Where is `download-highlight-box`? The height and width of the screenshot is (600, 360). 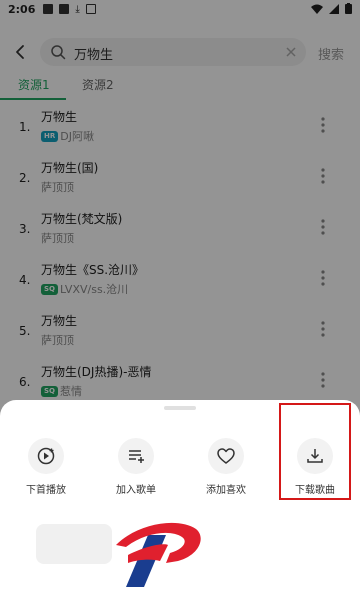
download-highlight-box is located at coordinates (315, 451).